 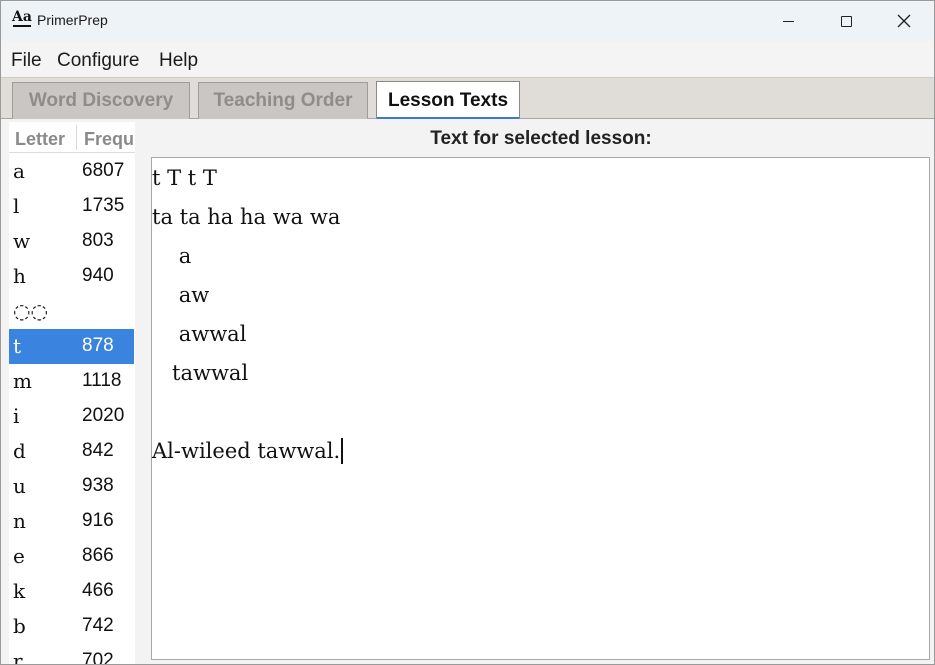 I want to click on lesson-line-text: aw, so click(x=181, y=295).